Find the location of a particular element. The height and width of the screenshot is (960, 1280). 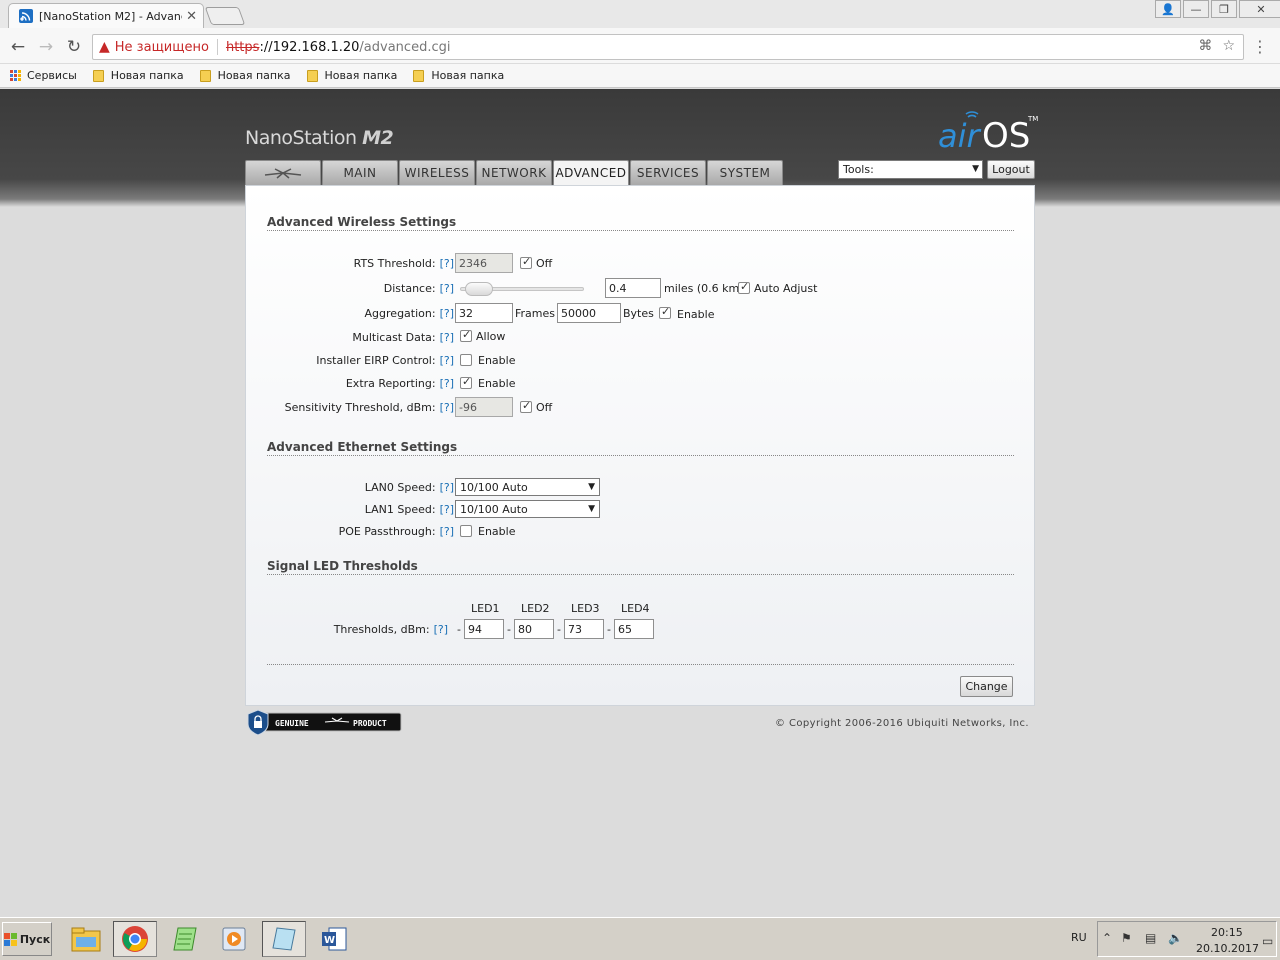

back-arrow-icon: ← is located at coordinates (18, 47).